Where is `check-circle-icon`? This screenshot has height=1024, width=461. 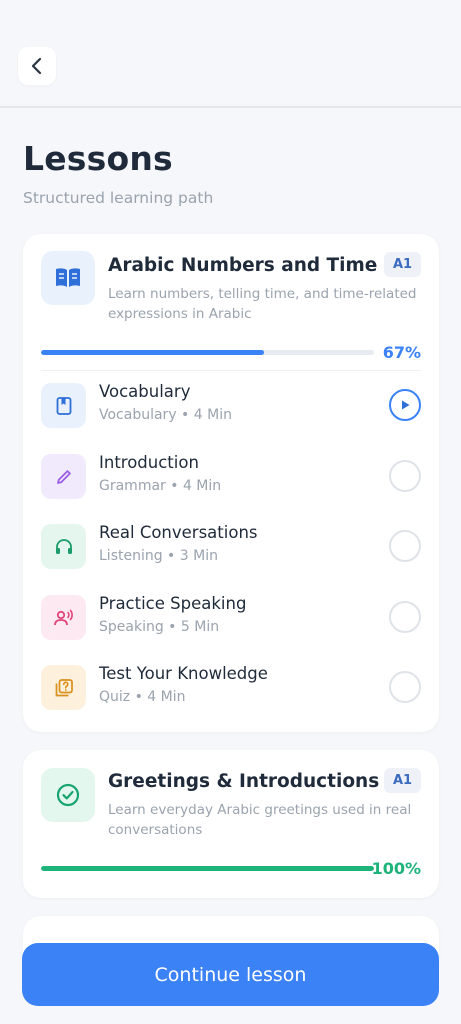 check-circle-icon is located at coordinates (68, 795).